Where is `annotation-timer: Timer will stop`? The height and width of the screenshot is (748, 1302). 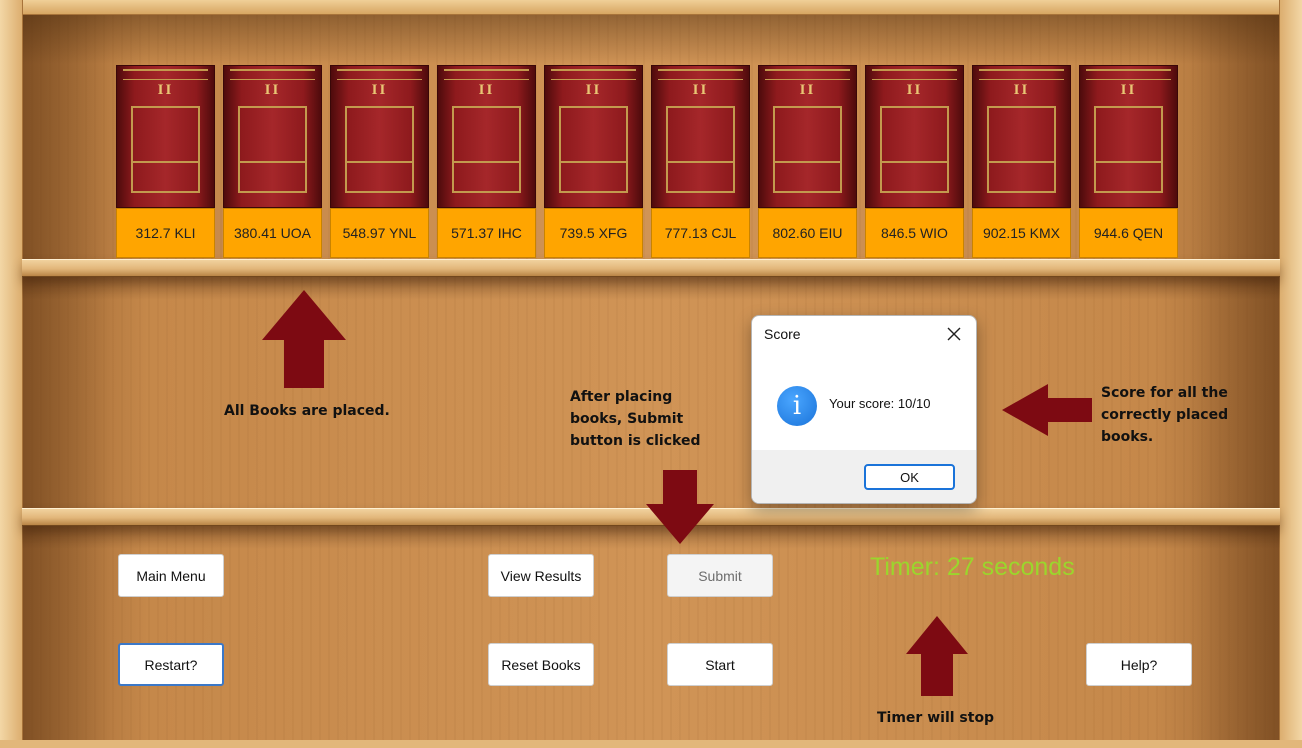
annotation-timer: Timer will stop is located at coordinates (936, 718).